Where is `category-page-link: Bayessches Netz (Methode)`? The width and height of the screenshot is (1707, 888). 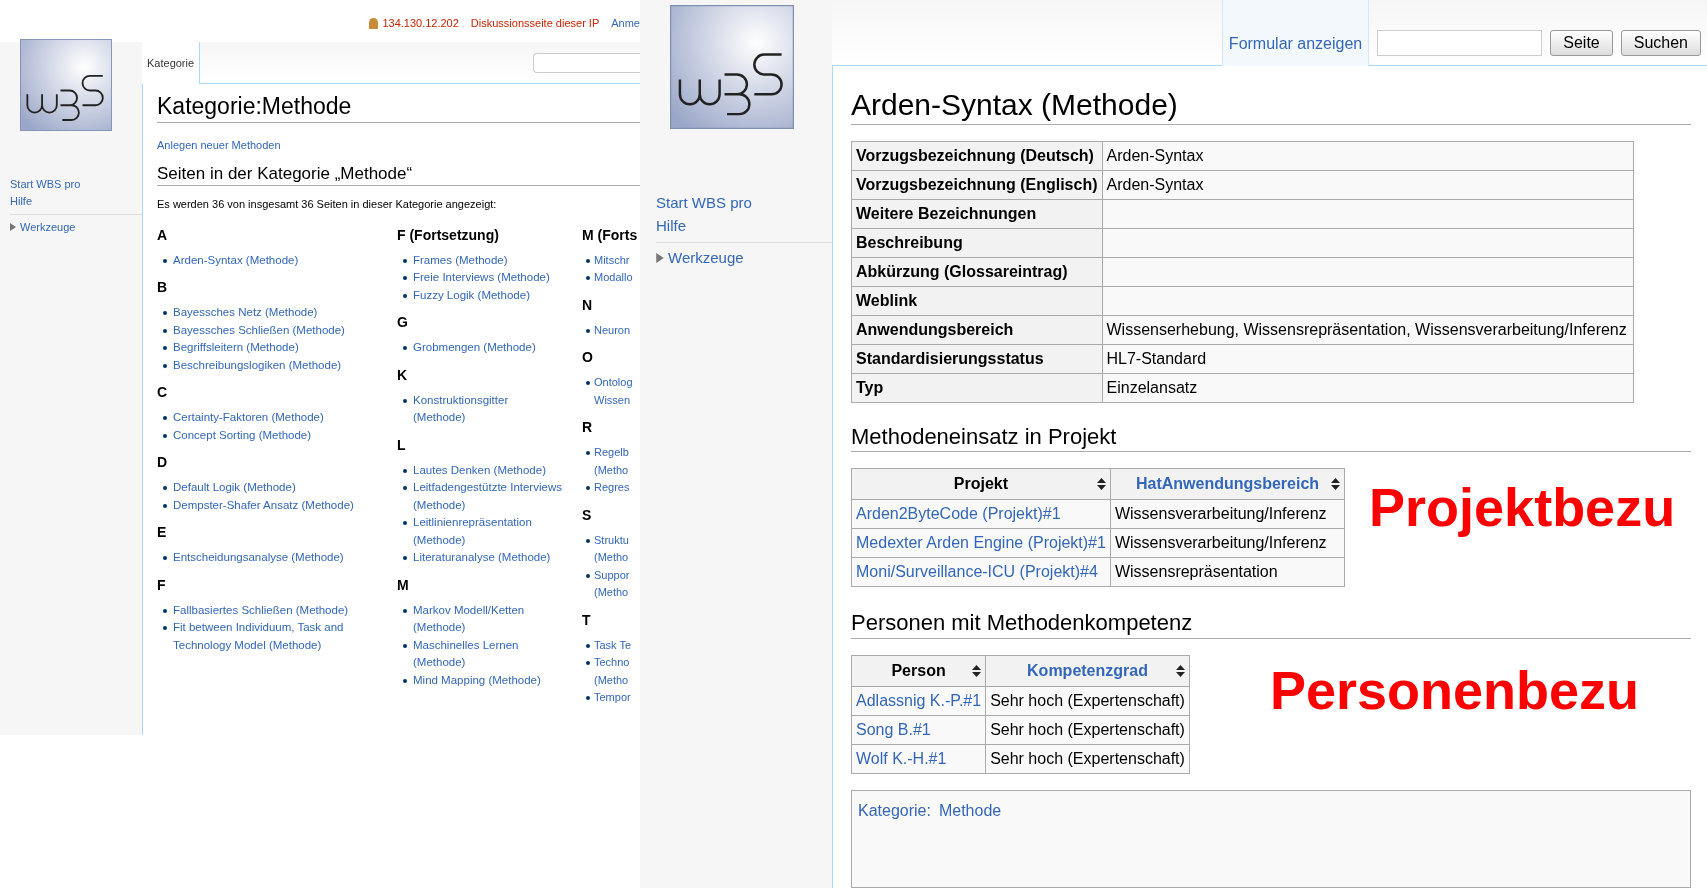 category-page-link: Bayessches Netz (Methode) is located at coordinates (245, 313).